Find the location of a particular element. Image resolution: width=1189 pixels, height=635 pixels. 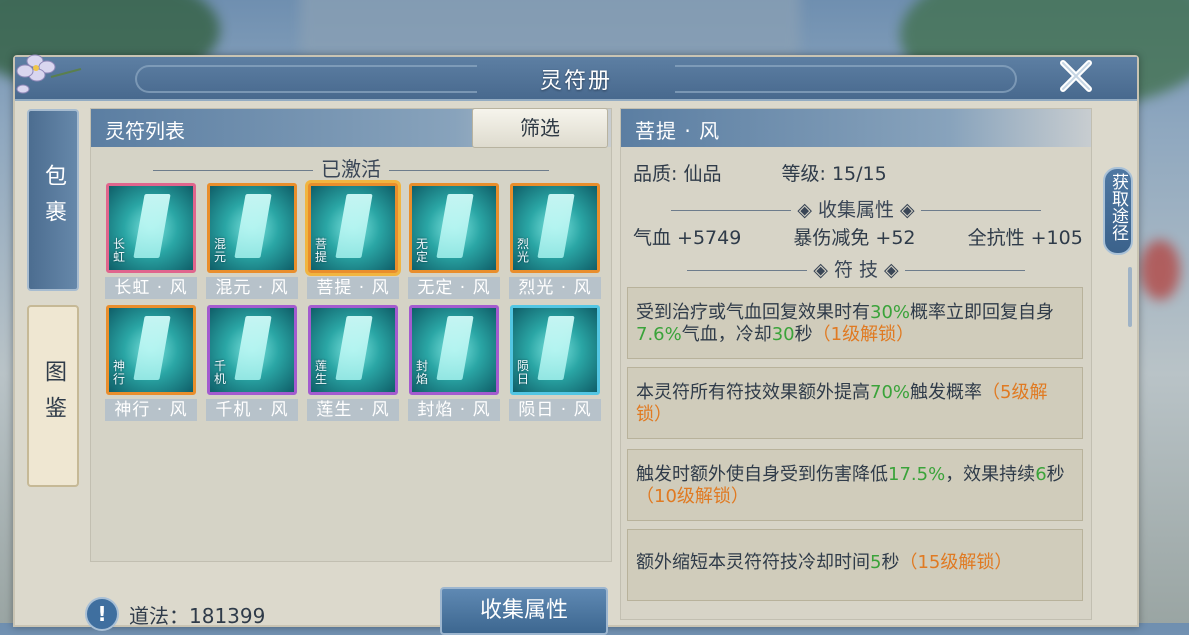

talisman-card-icon: 陨日 is located at coordinates (555, 350).